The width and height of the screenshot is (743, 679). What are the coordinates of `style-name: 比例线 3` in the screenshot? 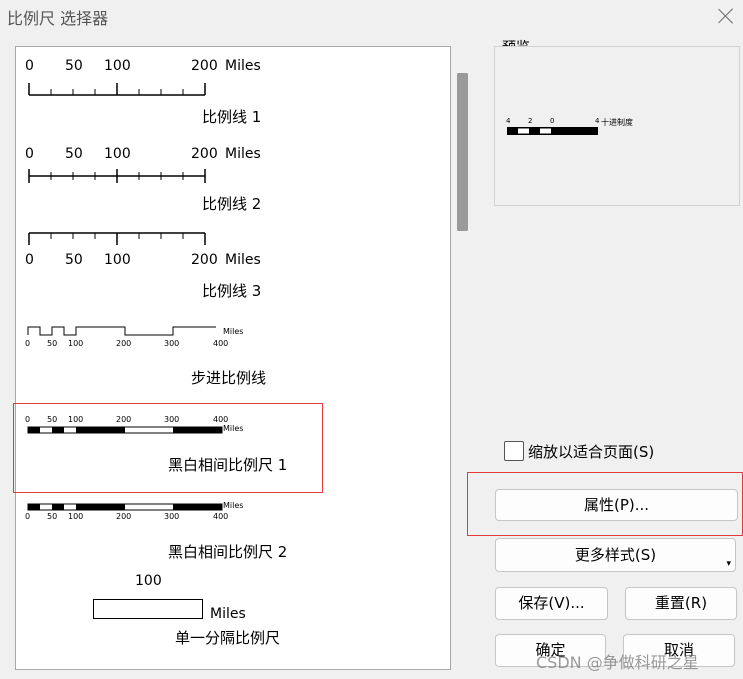 It's located at (232, 291).